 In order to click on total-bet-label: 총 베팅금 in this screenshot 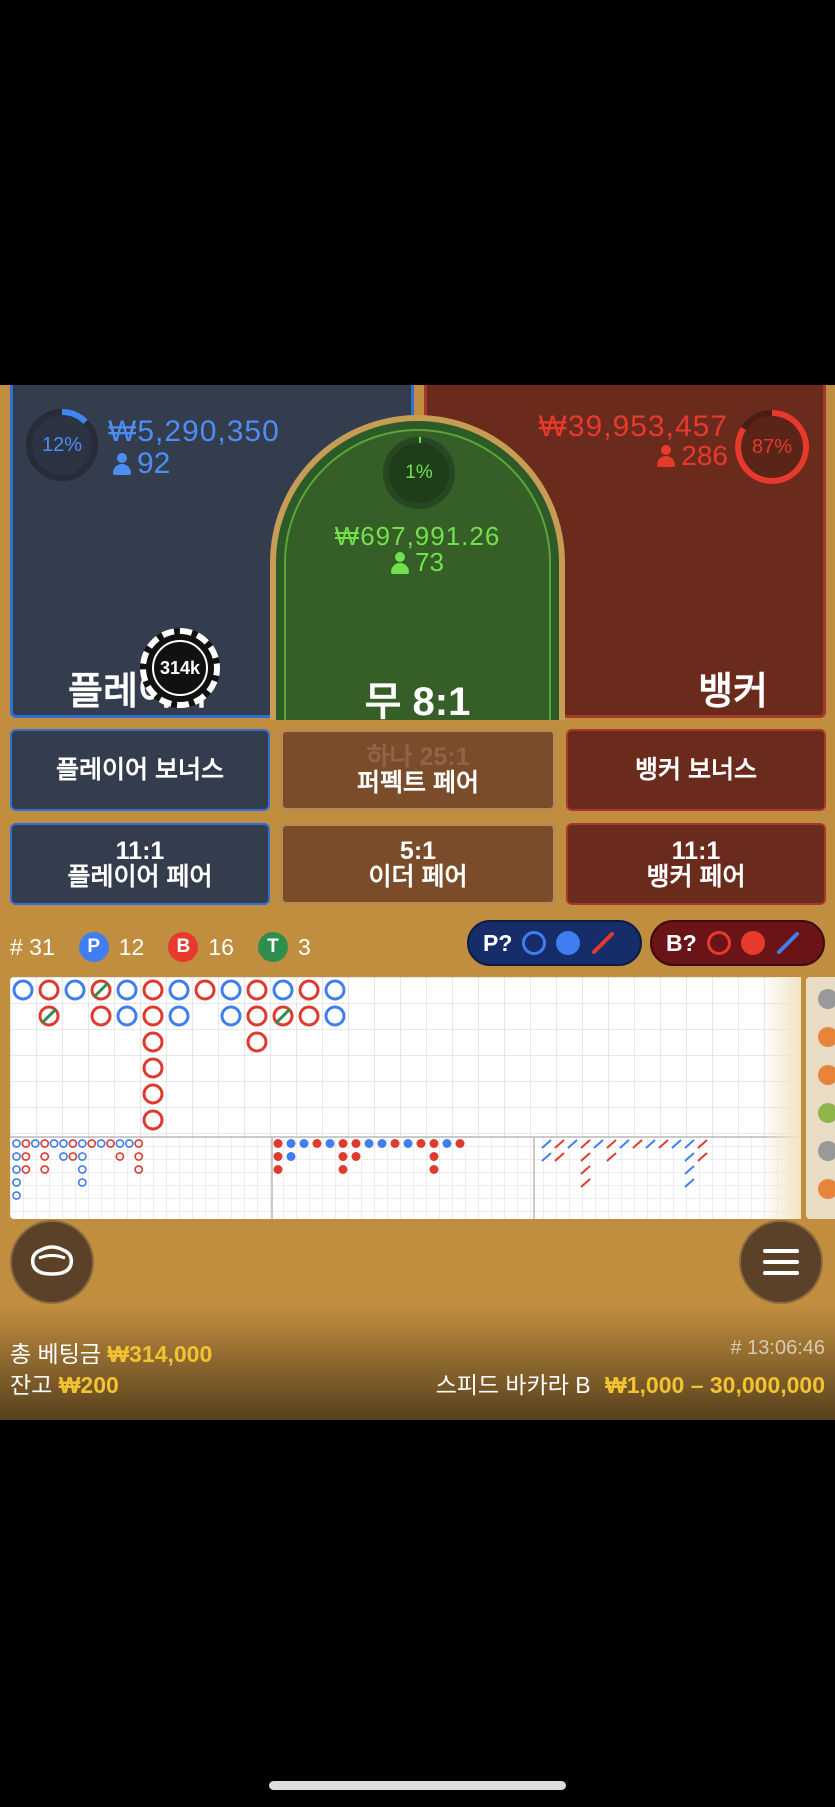, I will do `click(56, 1354)`.